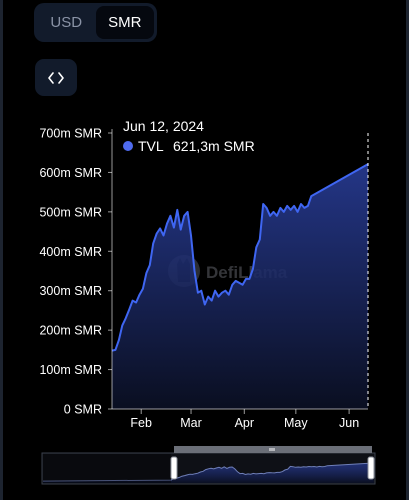 The height and width of the screenshot is (500, 409). What do you see at coordinates (273, 449) in the screenshot?
I see `navigator-scrollbar` at bounding box center [273, 449].